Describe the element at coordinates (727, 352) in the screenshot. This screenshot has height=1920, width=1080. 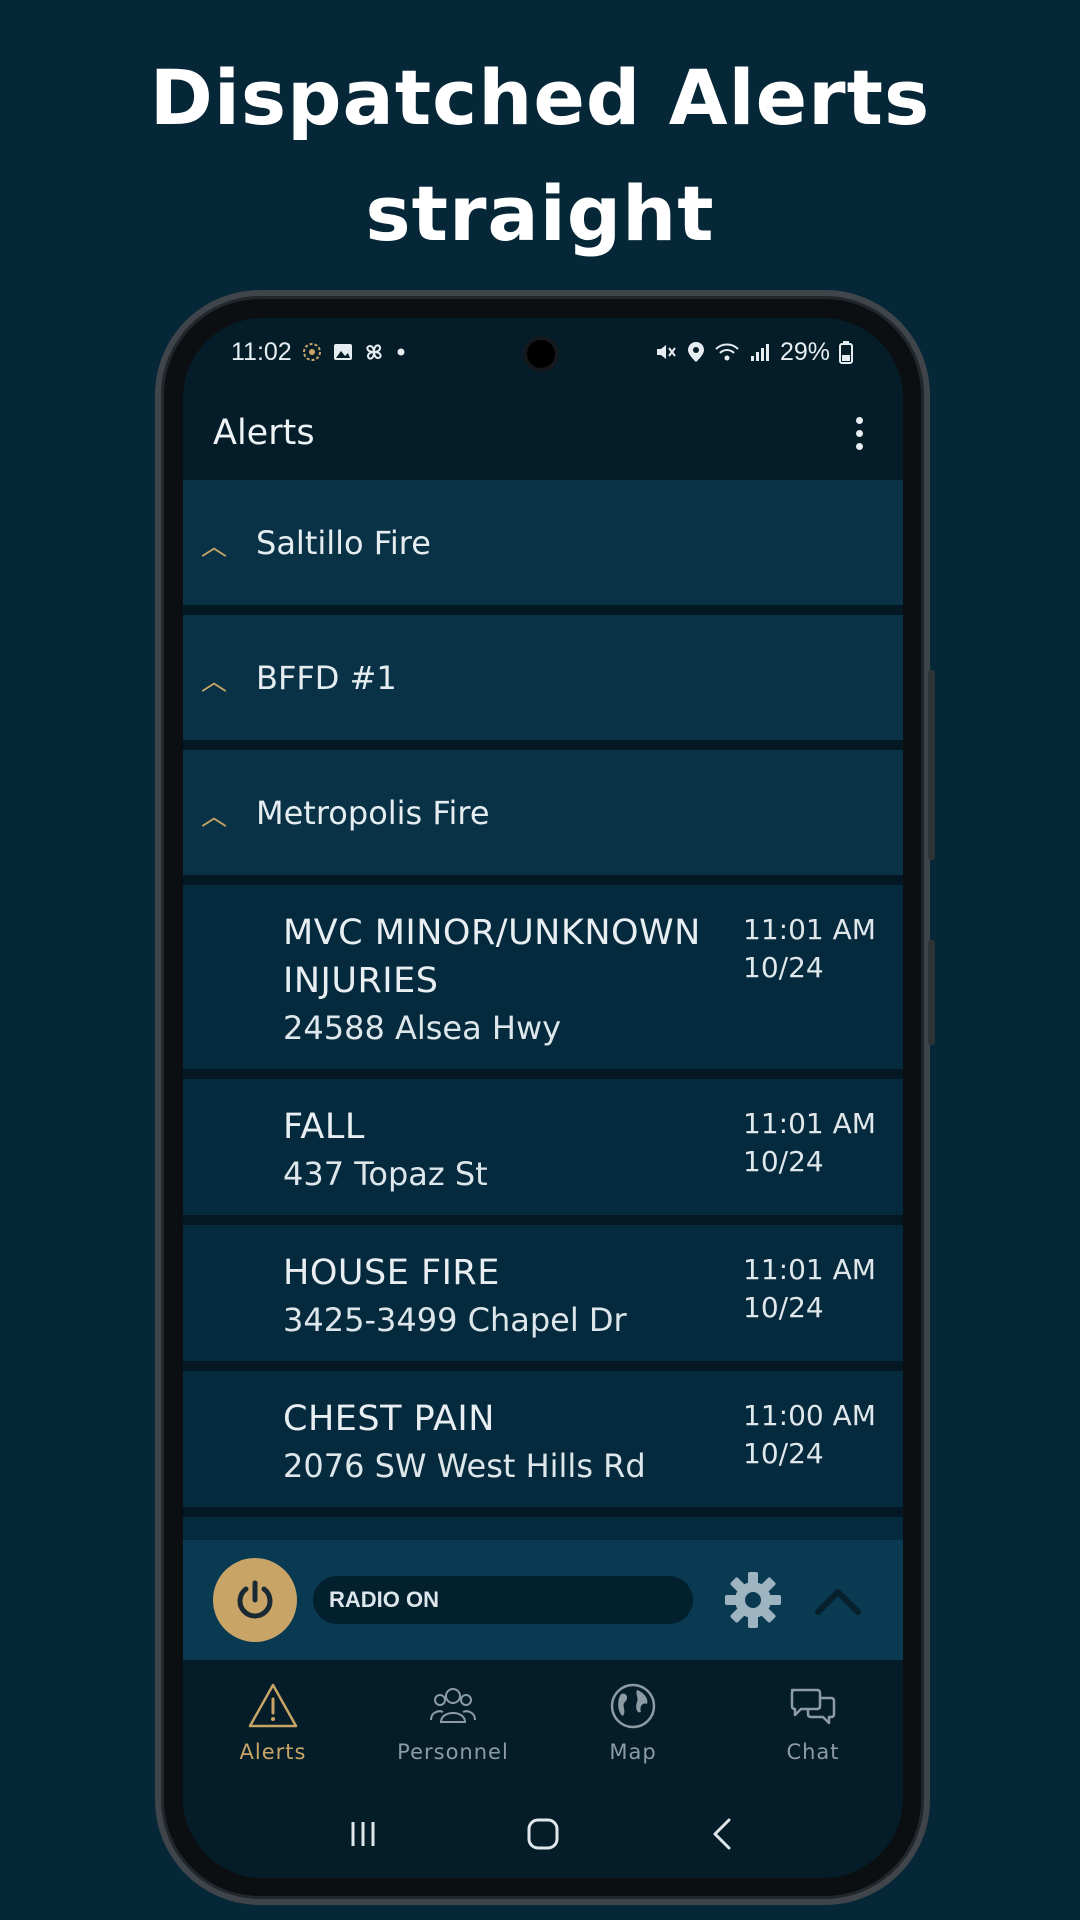
I see `wifi-icon` at that location.